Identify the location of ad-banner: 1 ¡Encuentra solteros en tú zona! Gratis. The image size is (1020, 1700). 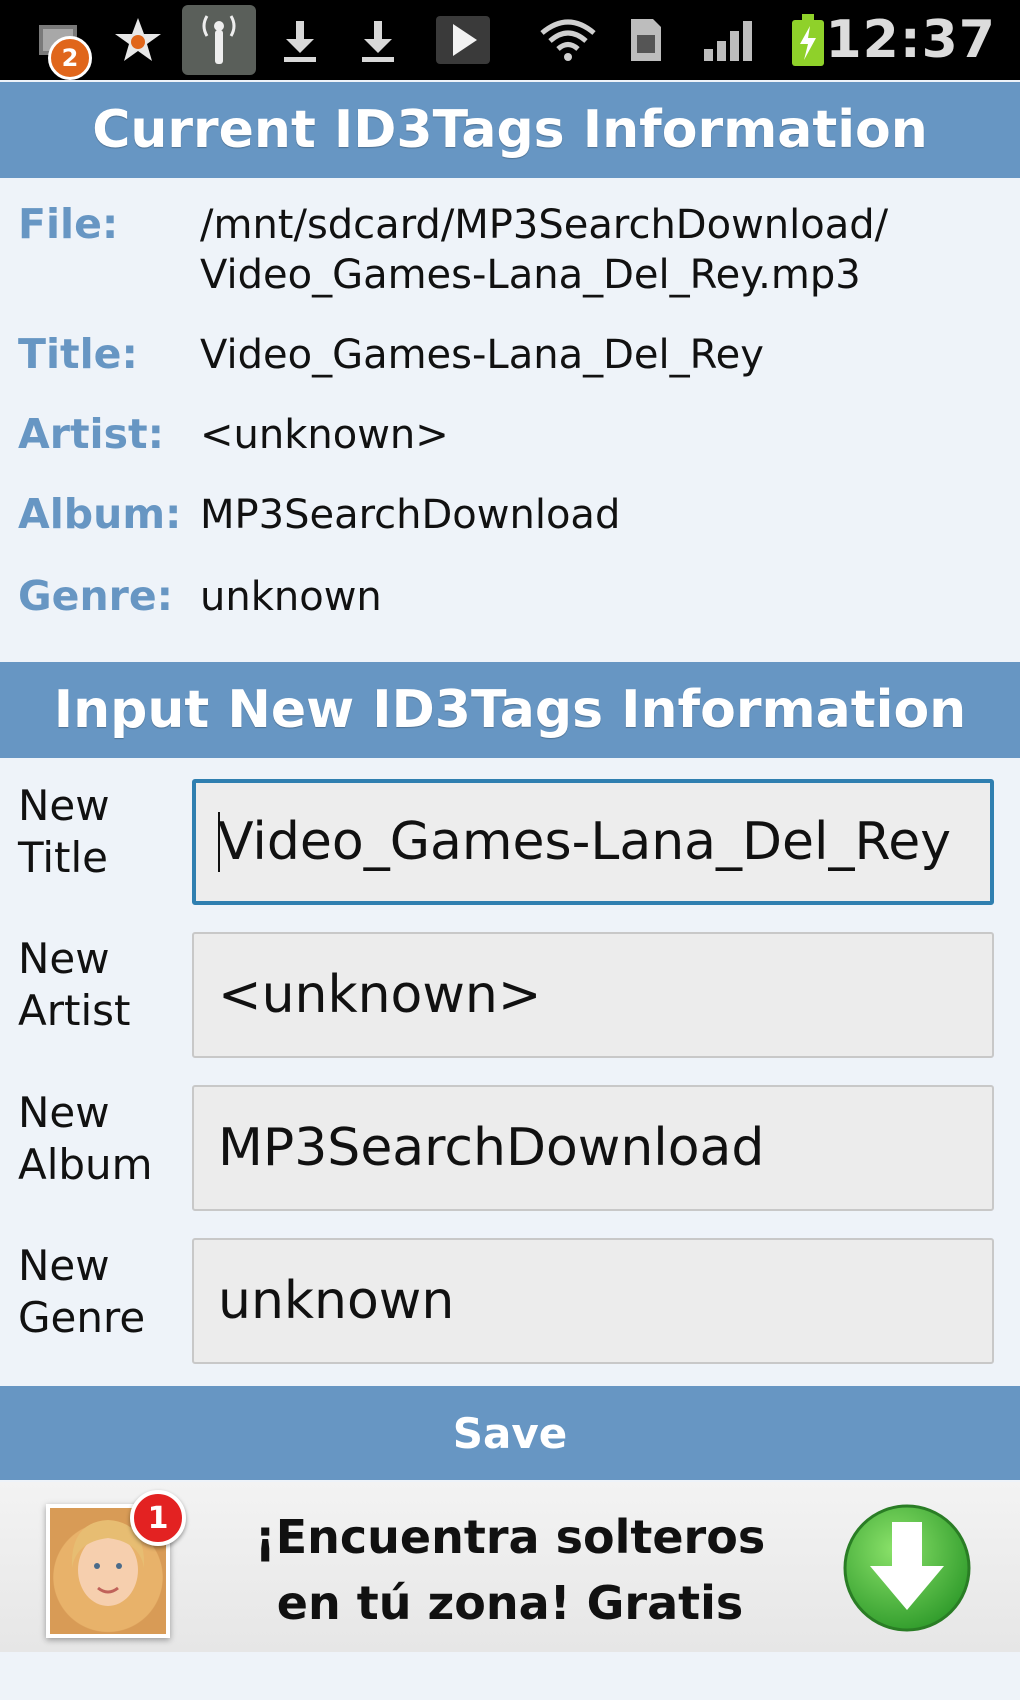
(510, 1567).